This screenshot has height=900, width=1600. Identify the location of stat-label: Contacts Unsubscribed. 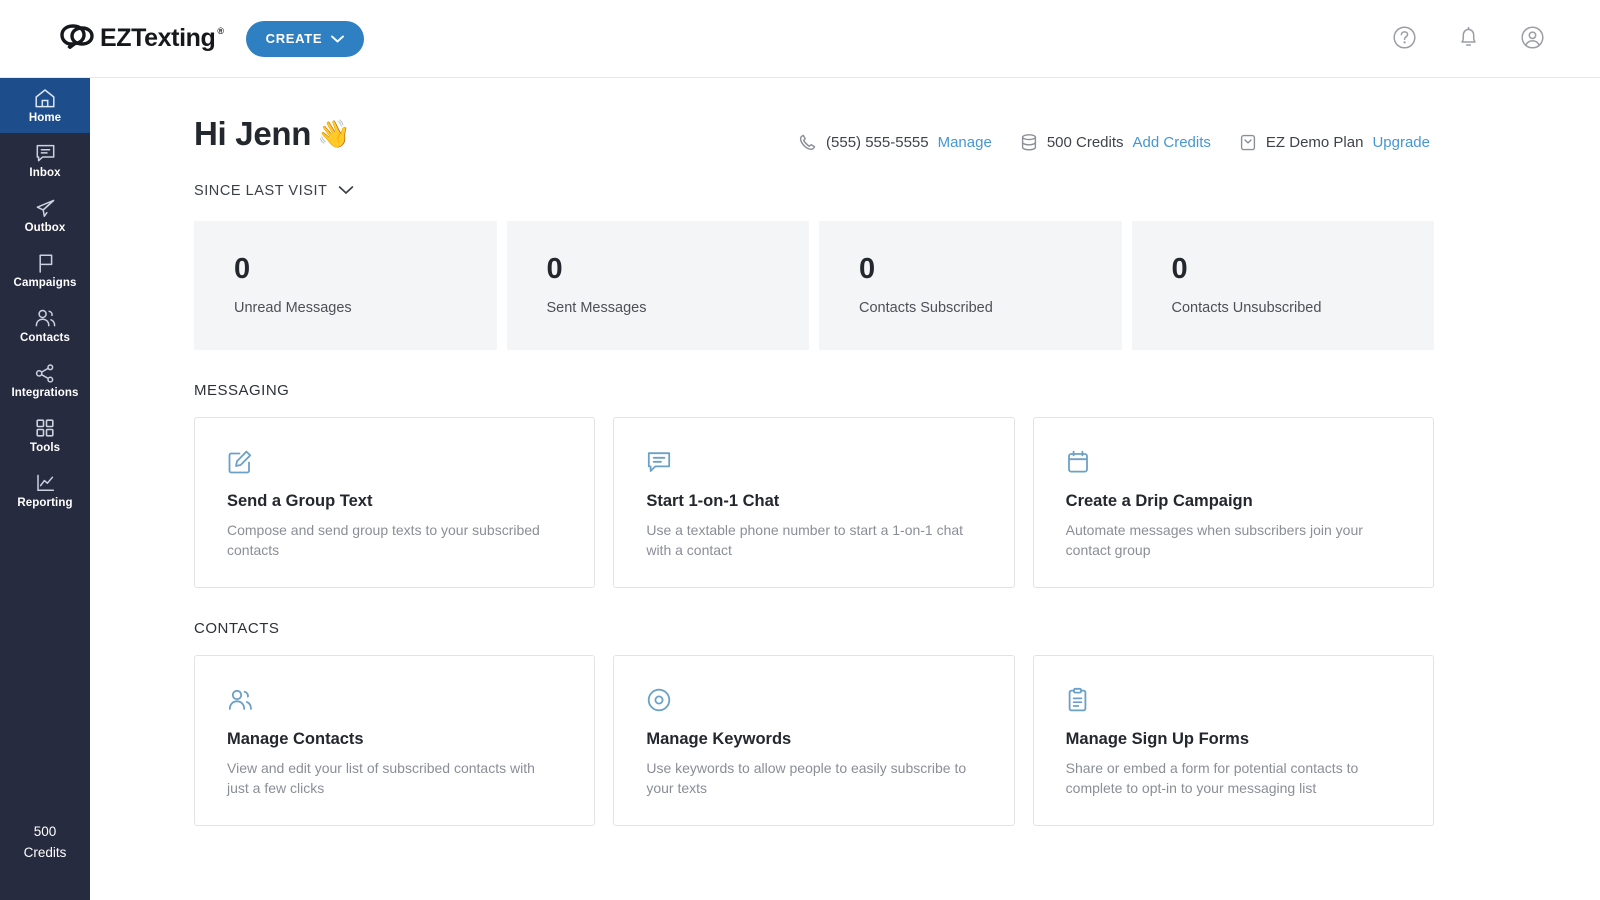
(1246, 308).